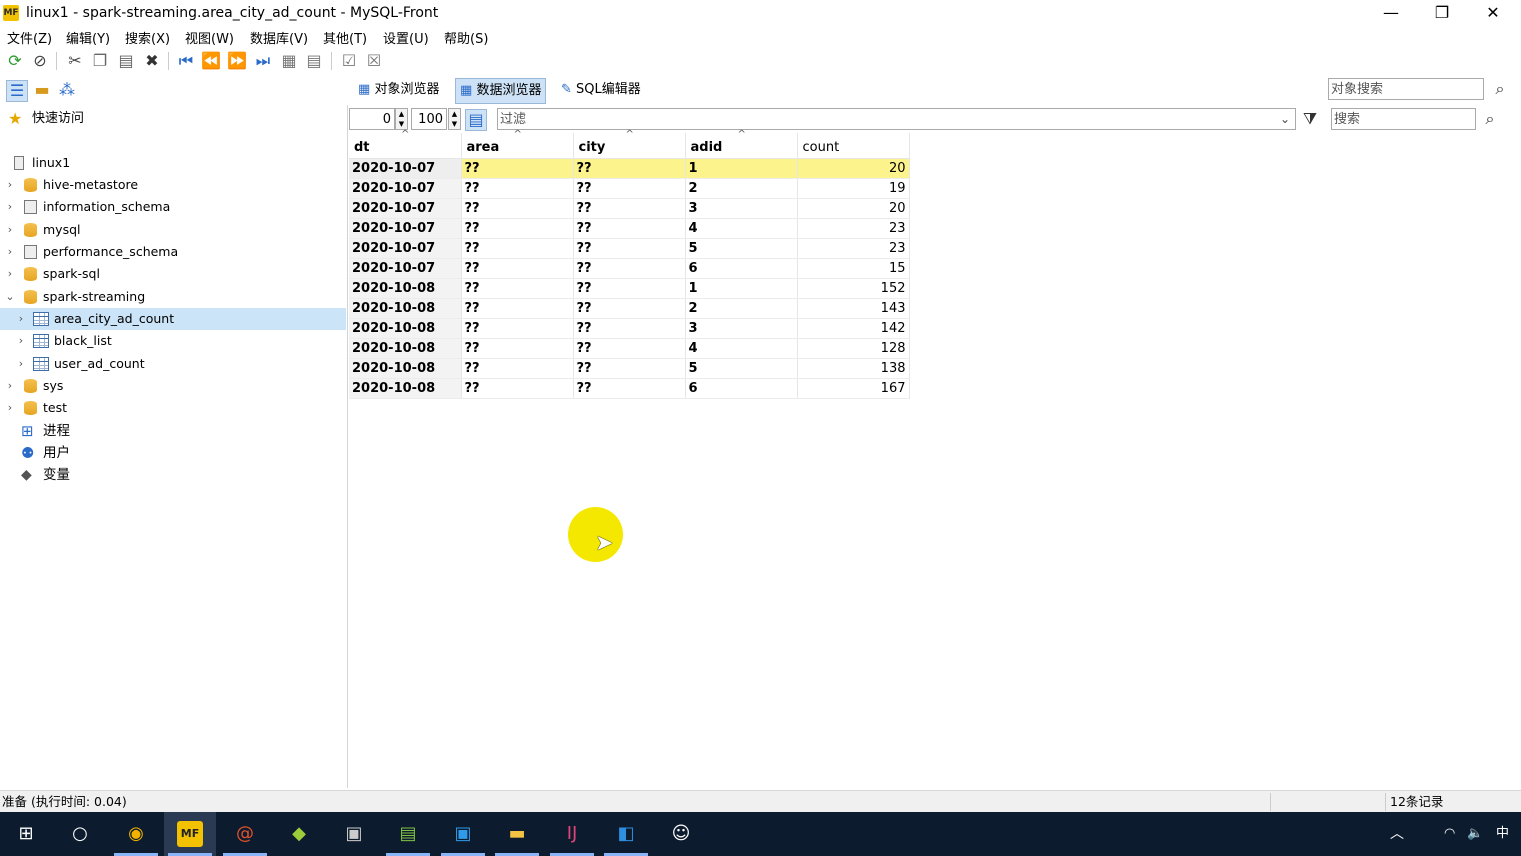  I want to click on menu-search: 搜索(X), so click(147, 37).